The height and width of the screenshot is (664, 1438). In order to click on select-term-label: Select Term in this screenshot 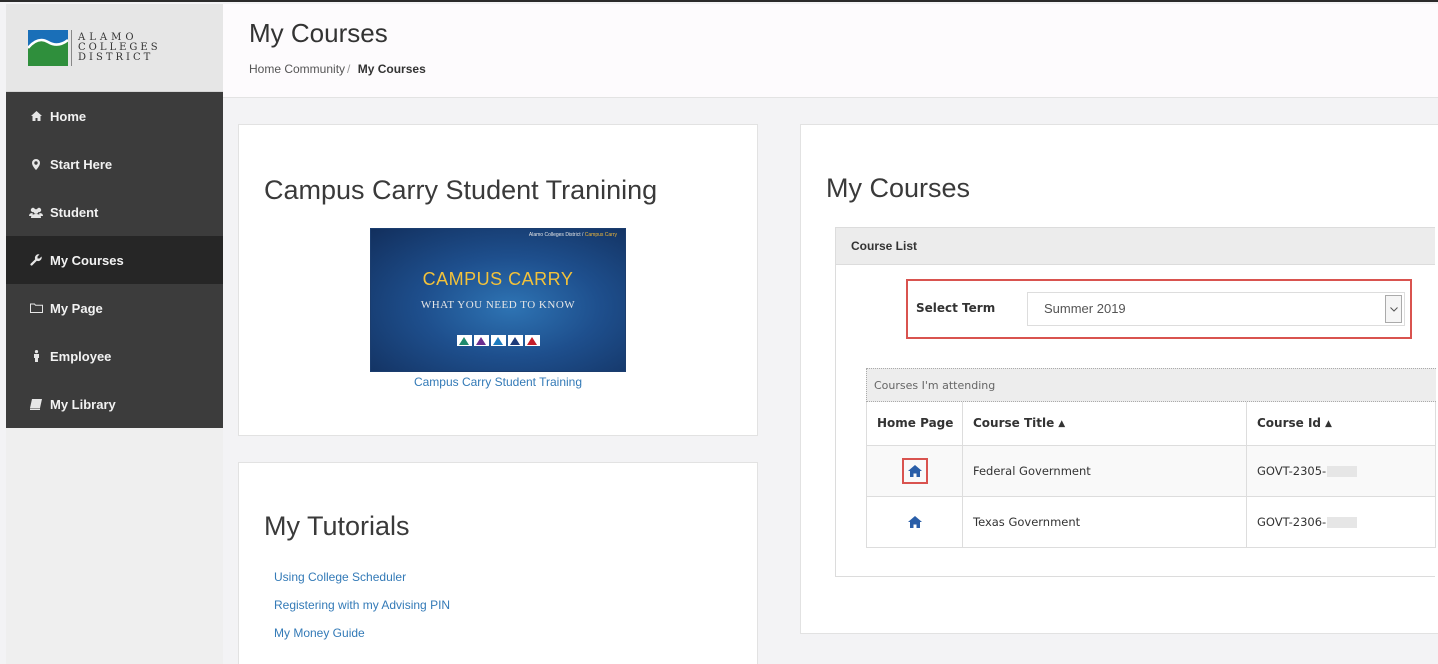, I will do `click(956, 308)`.